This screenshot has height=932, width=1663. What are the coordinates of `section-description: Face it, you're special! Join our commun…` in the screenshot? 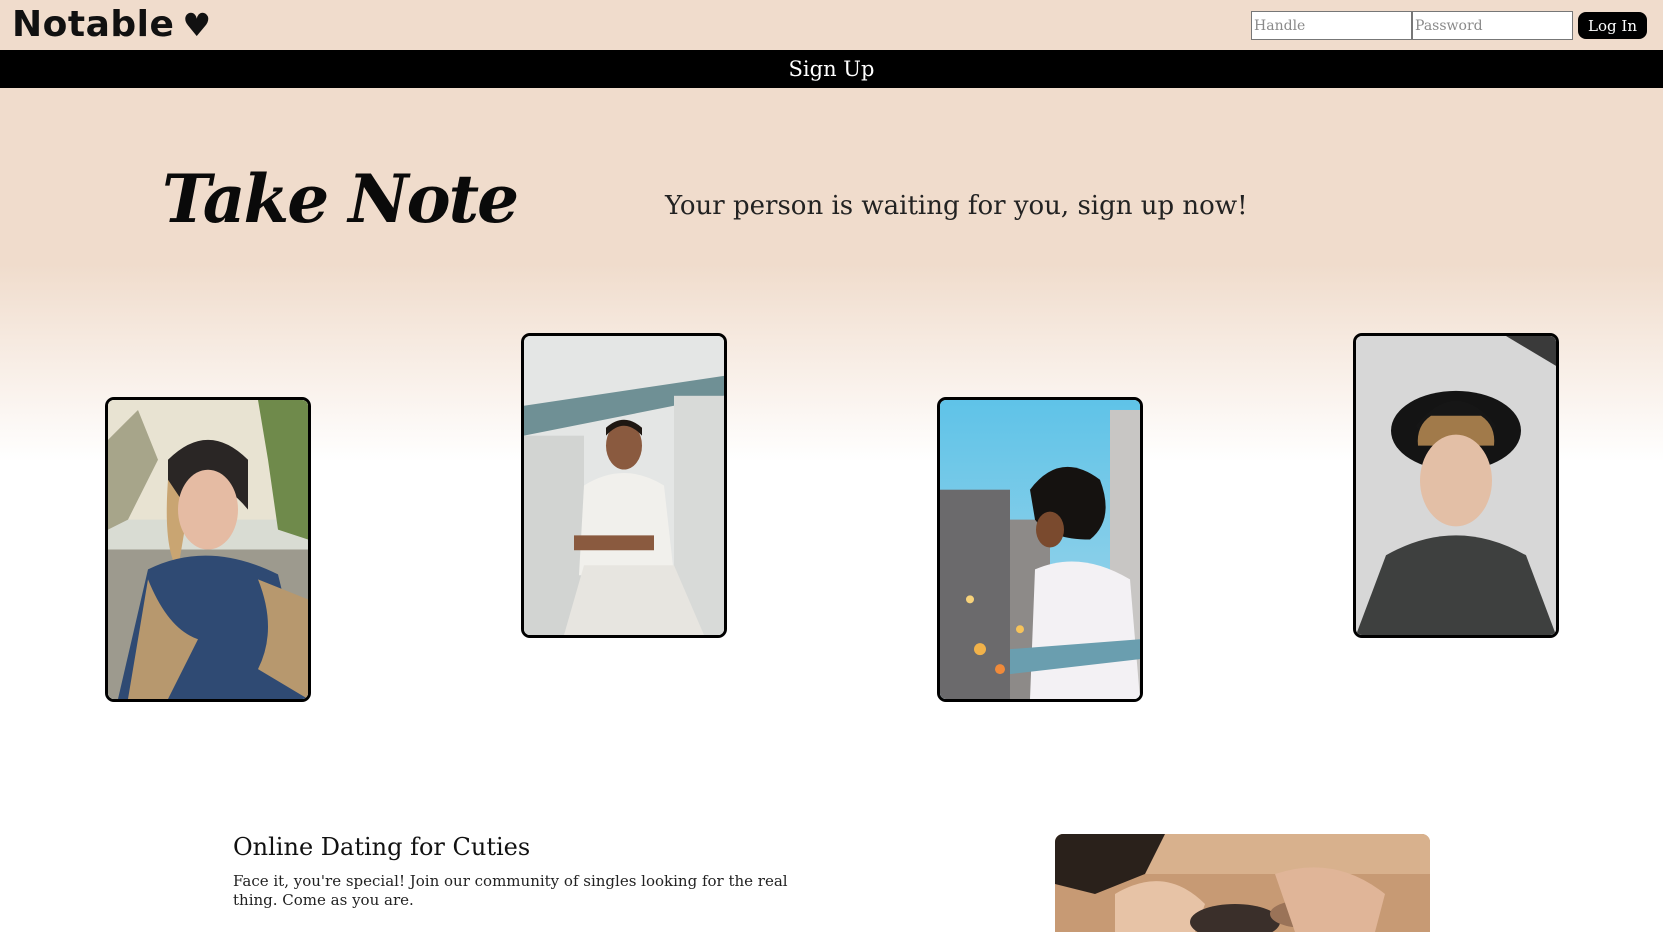 It's located at (510, 890).